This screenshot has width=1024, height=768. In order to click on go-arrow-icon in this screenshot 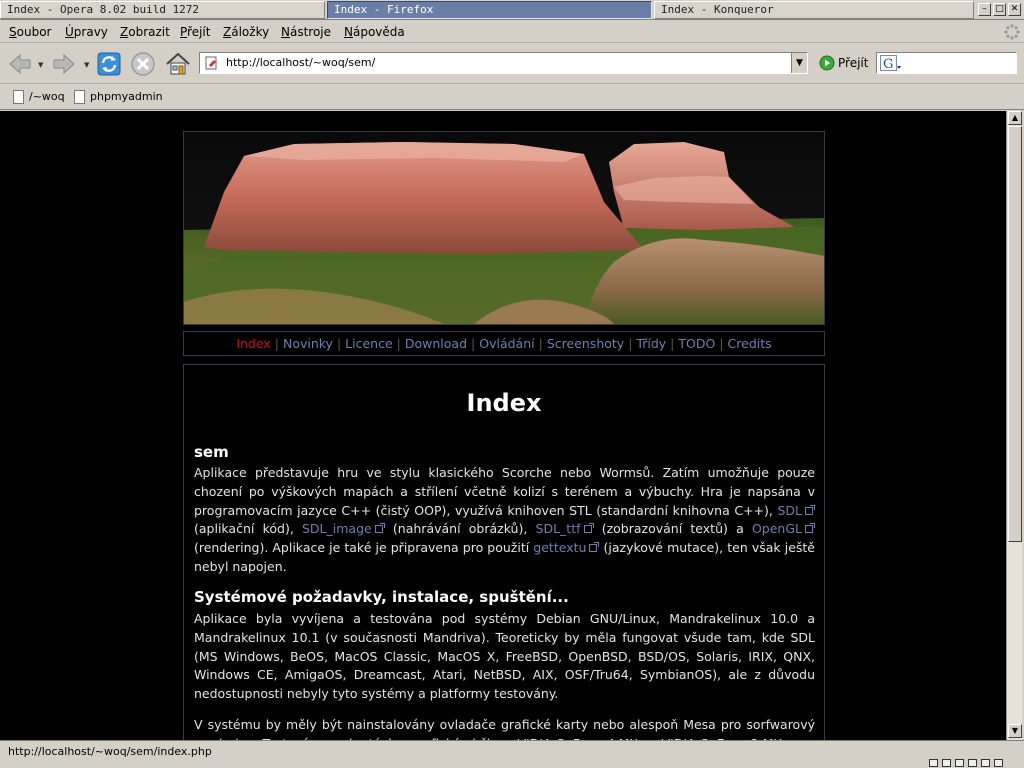, I will do `click(827, 63)`.